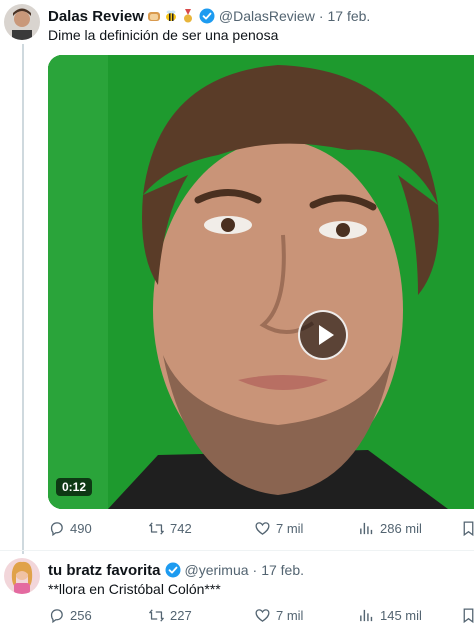 The width and height of the screenshot is (474, 632). I want to click on repost-count: 742, so click(181, 528).